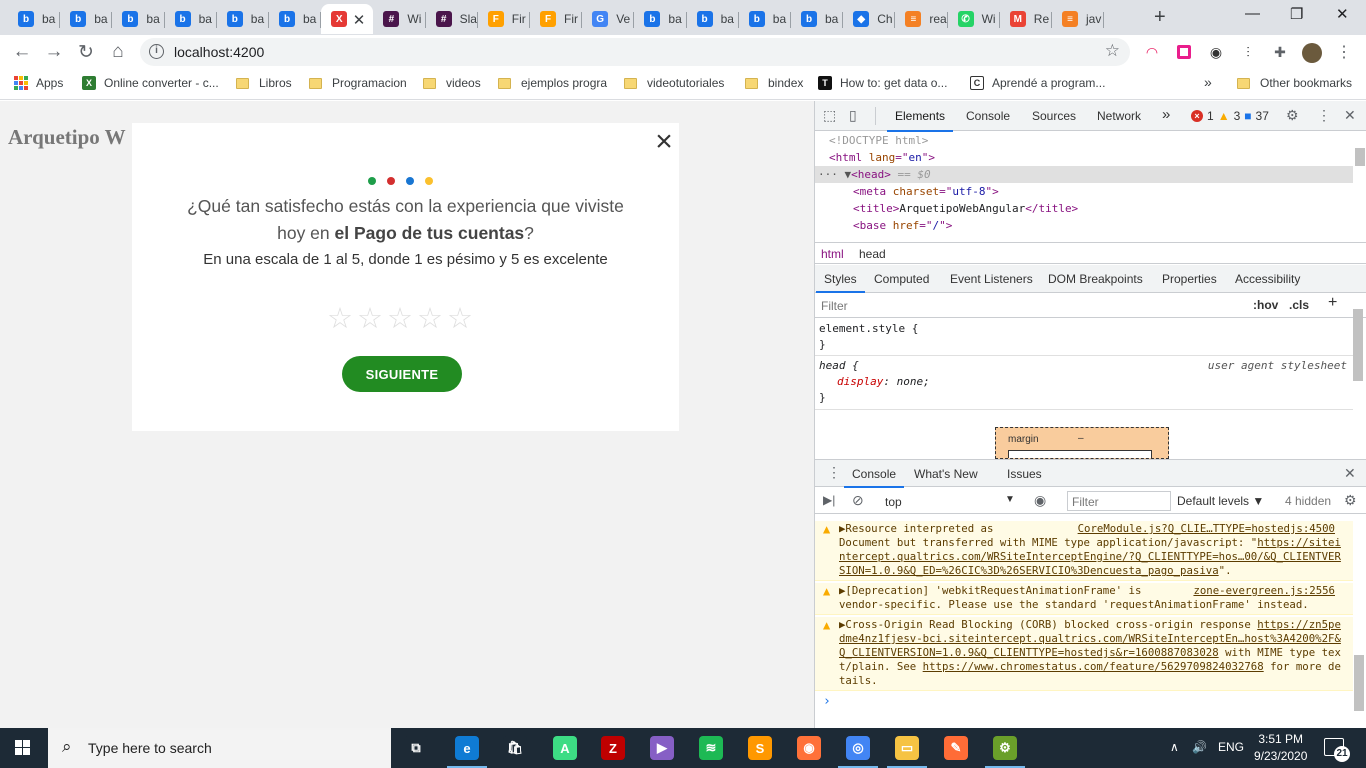 Image resolution: width=1366 pixels, height=768 pixels. I want to click on extension-magenta-square-icon, so click(1184, 52).